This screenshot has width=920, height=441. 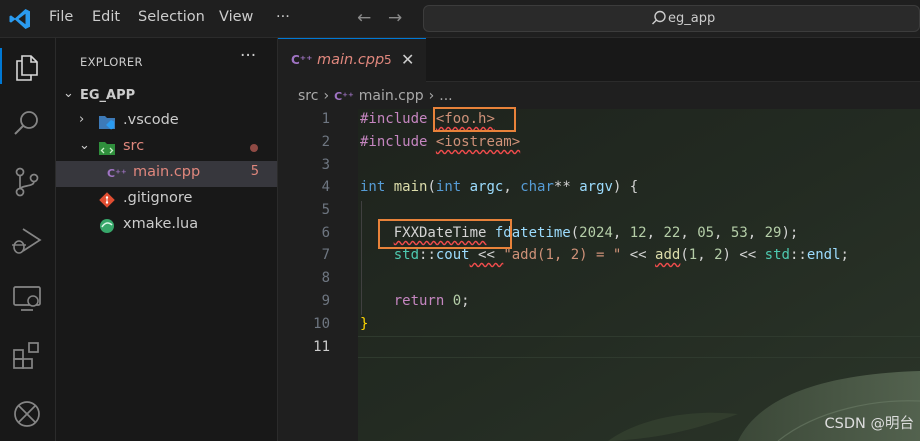 What do you see at coordinates (107, 148) in the screenshot?
I see `src-folder-icon` at bounding box center [107, 148].